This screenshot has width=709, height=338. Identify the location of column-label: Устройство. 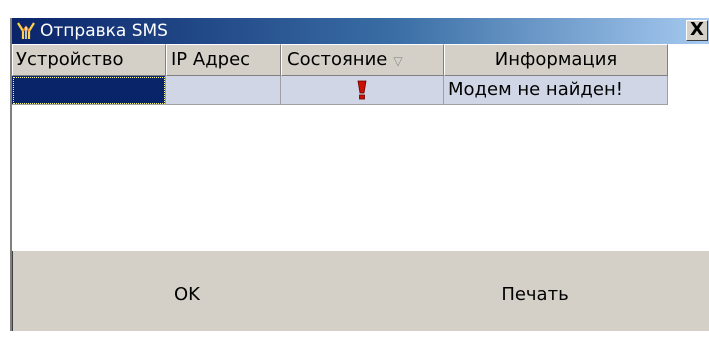
(70, 59).